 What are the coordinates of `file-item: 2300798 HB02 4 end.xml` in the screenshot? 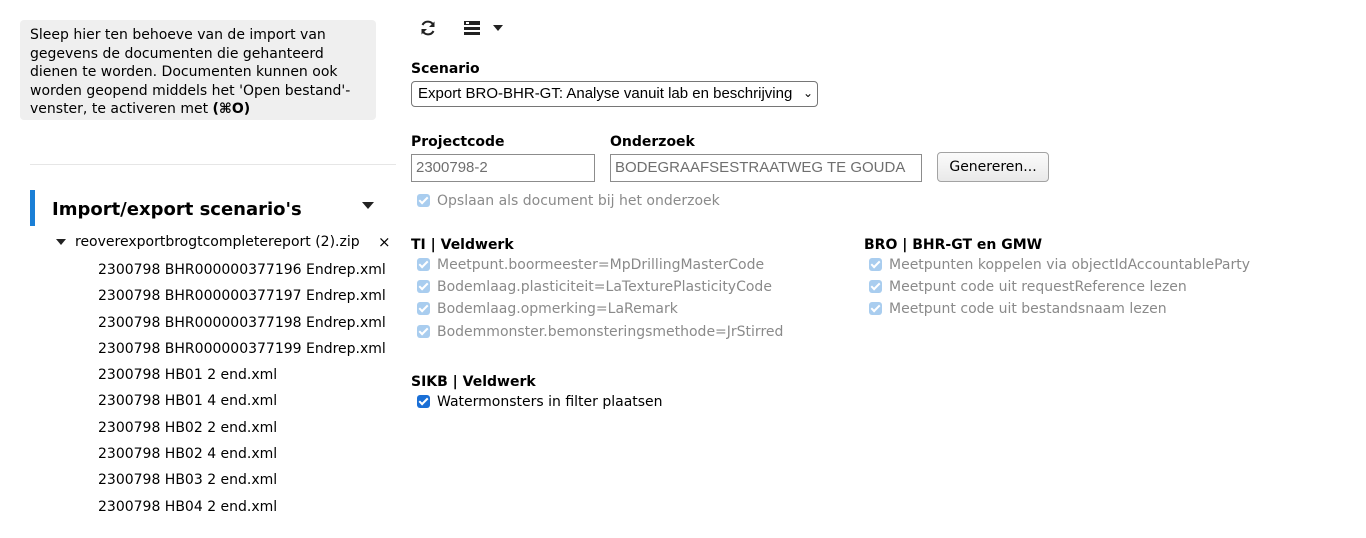 It's located at (247, 454).